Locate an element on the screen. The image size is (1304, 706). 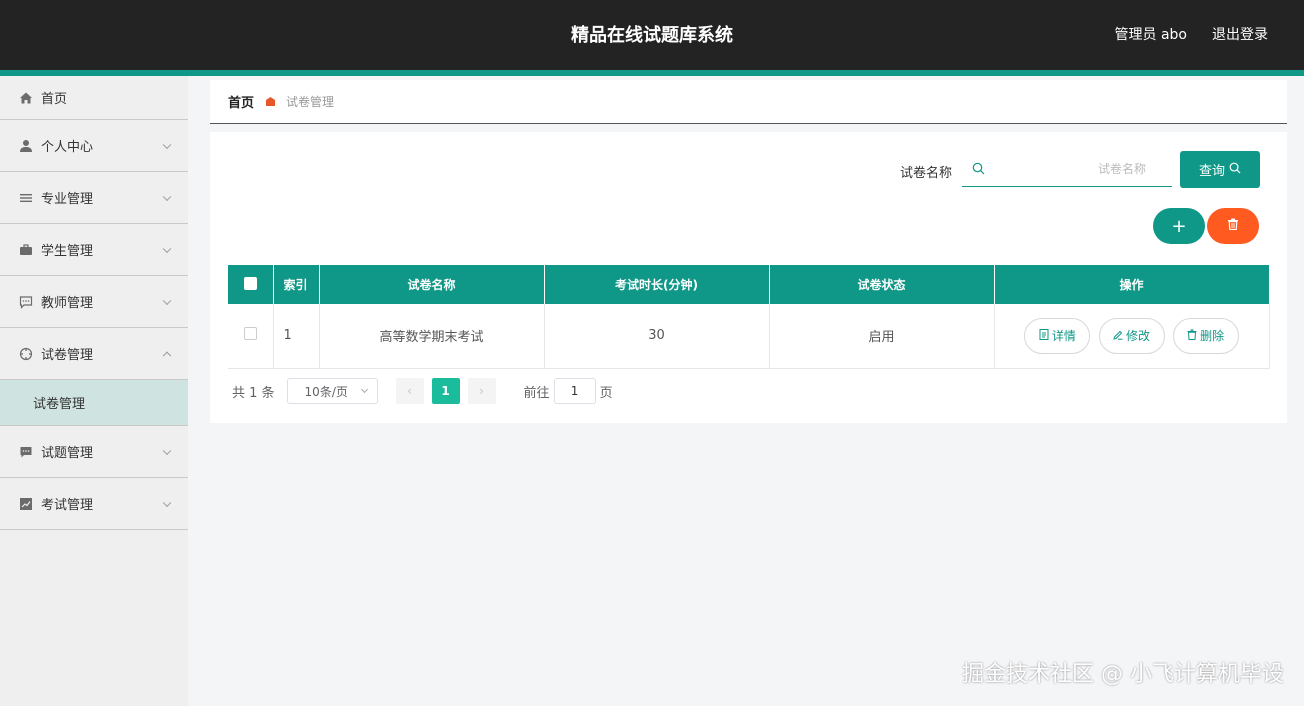
edit-button-label: 修改 is located at coordinates (1137, 336).